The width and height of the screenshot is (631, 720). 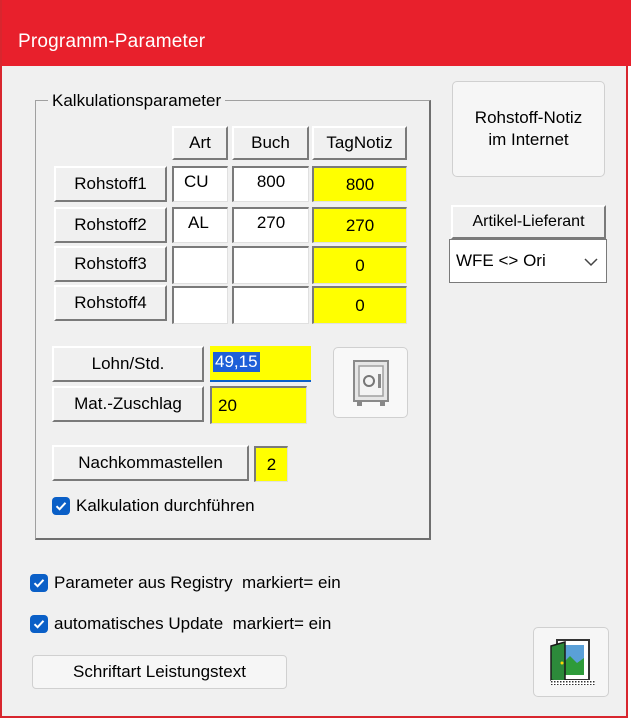 I want to click on artikel-lieferant-select: WFE <> Ori, so click(x=528, y=261).